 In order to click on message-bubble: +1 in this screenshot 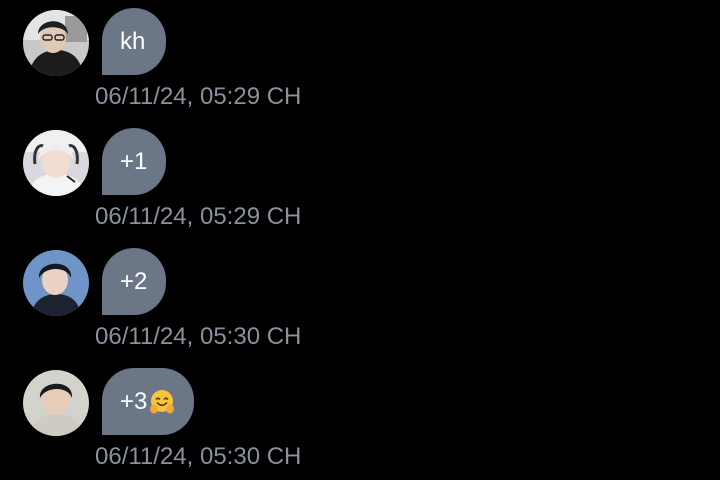, I will do `click(134, 161)`.